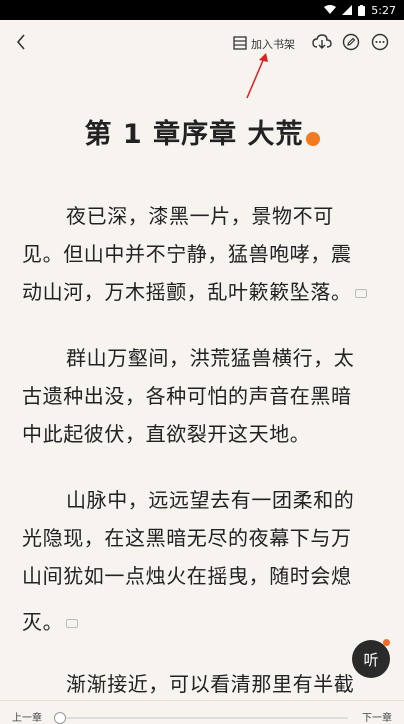  Describe the element at coordinates (202, 10) in the screenshot. I see `status-bar: 5:27` at that location.